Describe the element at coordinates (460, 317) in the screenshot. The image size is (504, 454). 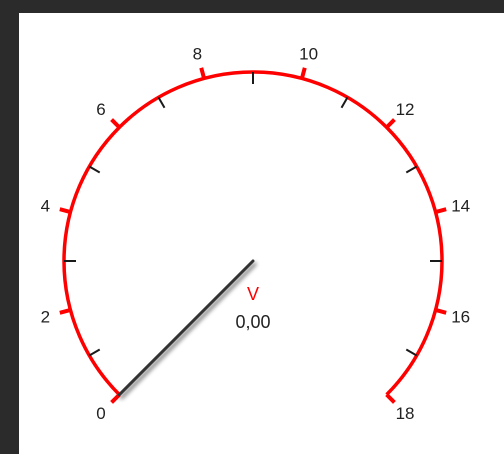
I see `tick-label: 16` at that location.